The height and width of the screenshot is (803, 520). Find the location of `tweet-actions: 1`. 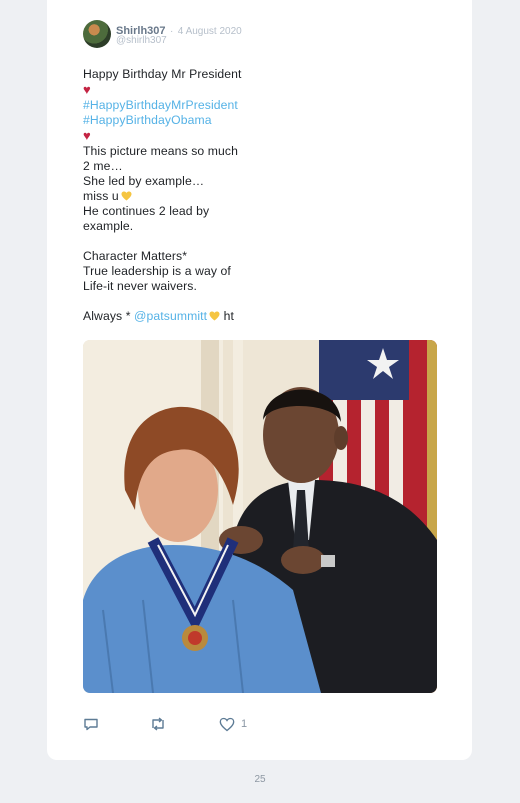

tweet-actions: 1 is located at coordinates (263, 724).